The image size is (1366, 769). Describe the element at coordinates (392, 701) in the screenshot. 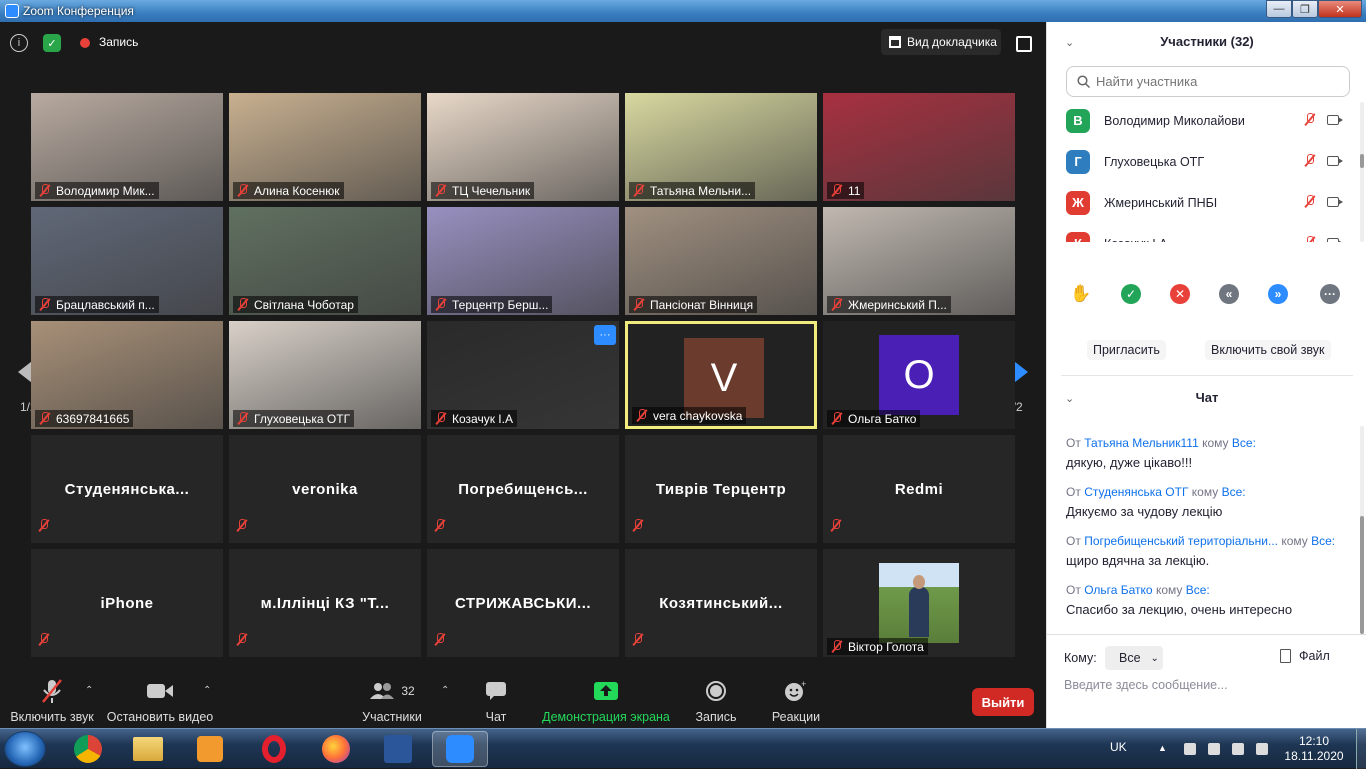

I see `participants-button: 32 Участники` at that location.